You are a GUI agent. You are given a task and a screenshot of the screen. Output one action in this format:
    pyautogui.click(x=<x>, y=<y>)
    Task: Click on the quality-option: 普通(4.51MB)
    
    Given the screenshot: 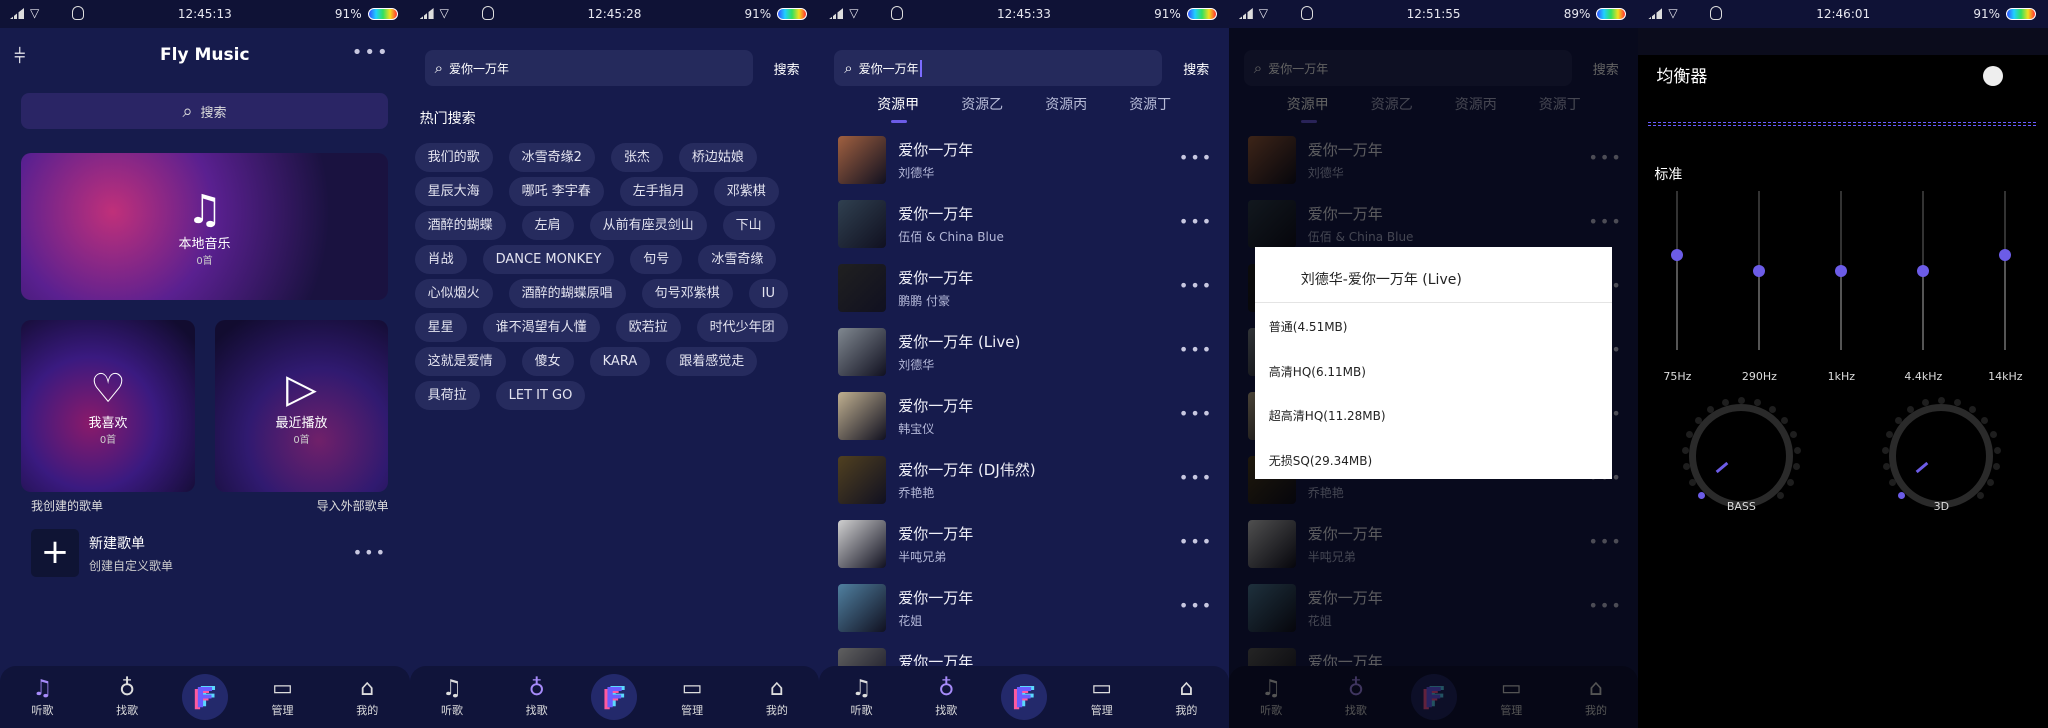 What is the action you would take?
    pyautogui.click(x=1434, y=326)
    